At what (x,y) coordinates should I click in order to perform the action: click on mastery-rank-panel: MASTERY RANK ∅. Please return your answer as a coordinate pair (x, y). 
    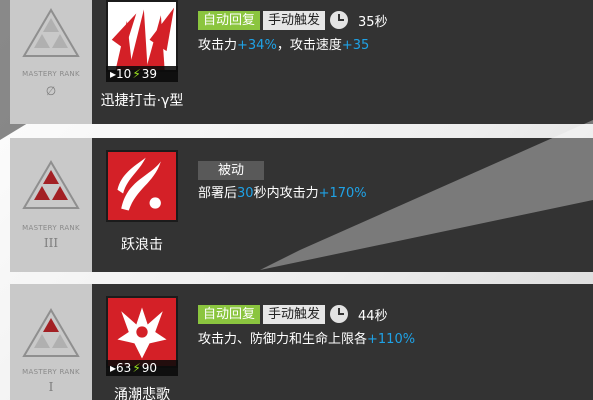
    Looking at the image, I should click on (51, 62).